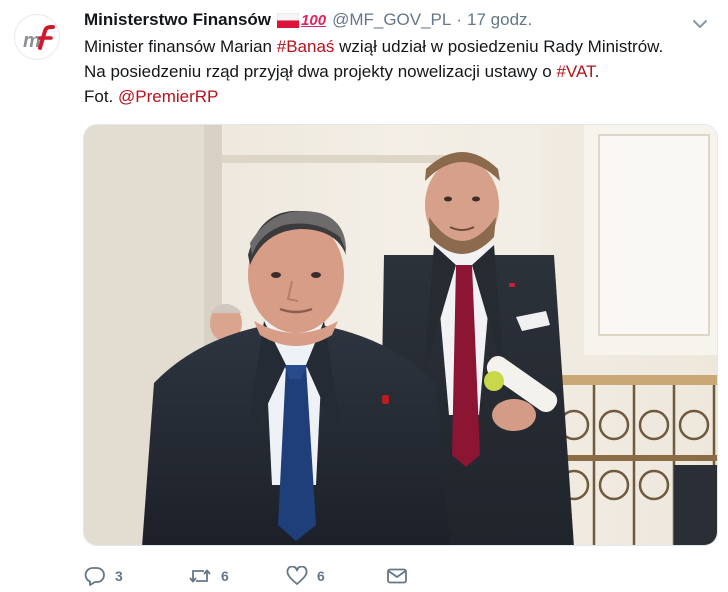 Image resolution: width=728 pixels, height=592 pixels. I want to click on hundred-points-icon: 100, so click(314, 20).